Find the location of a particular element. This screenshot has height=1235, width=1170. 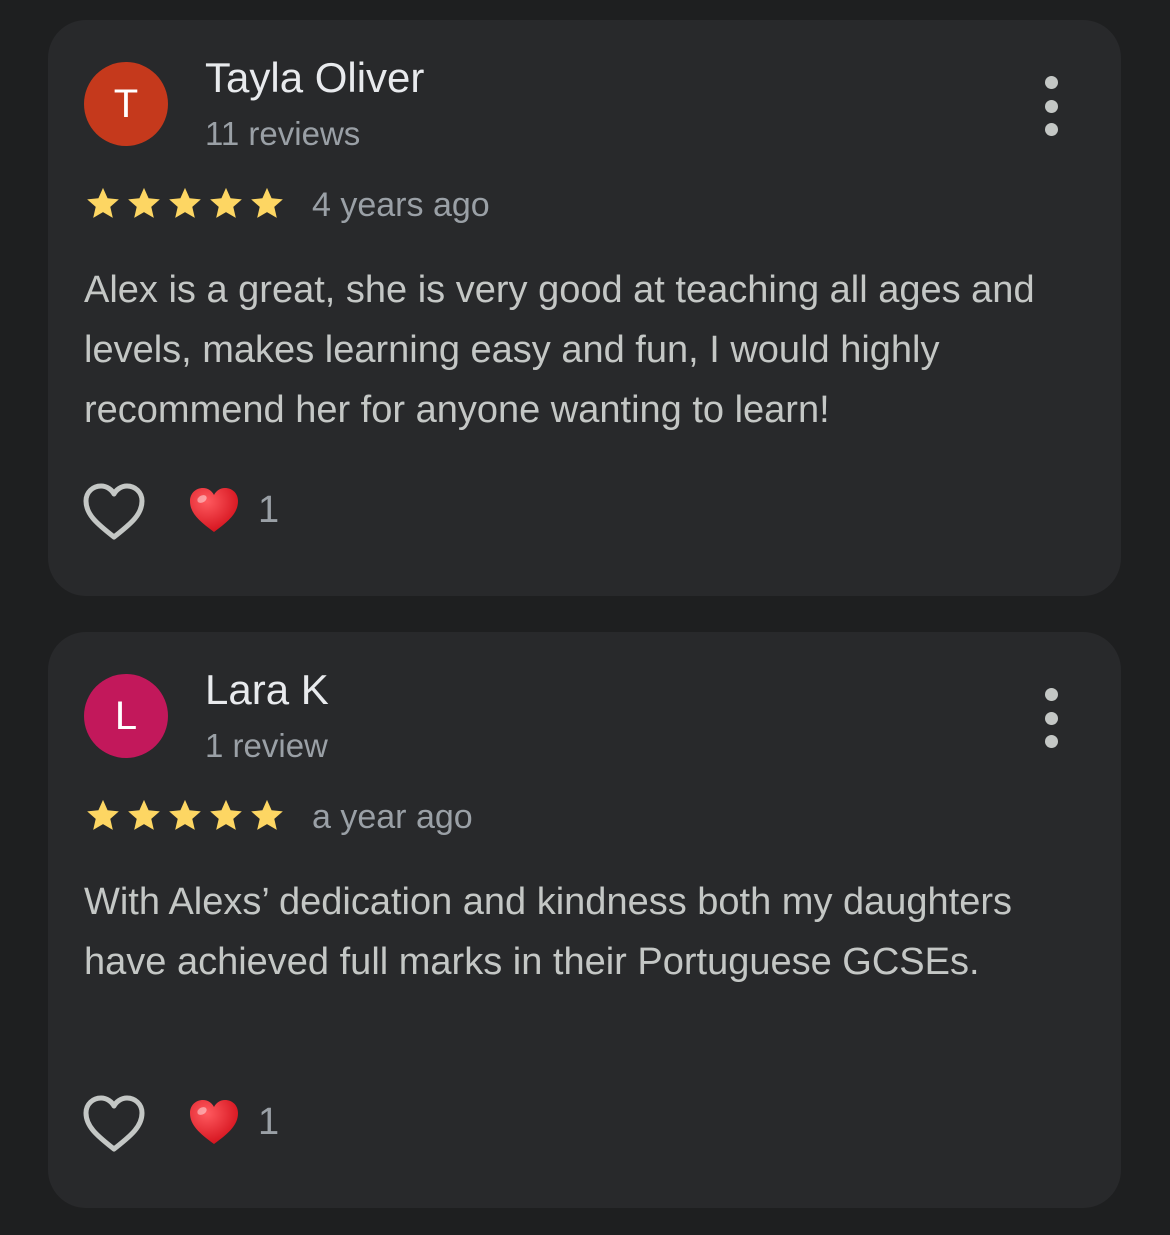

author-name: Tayla Oliver is located at coordinates (314, 78).